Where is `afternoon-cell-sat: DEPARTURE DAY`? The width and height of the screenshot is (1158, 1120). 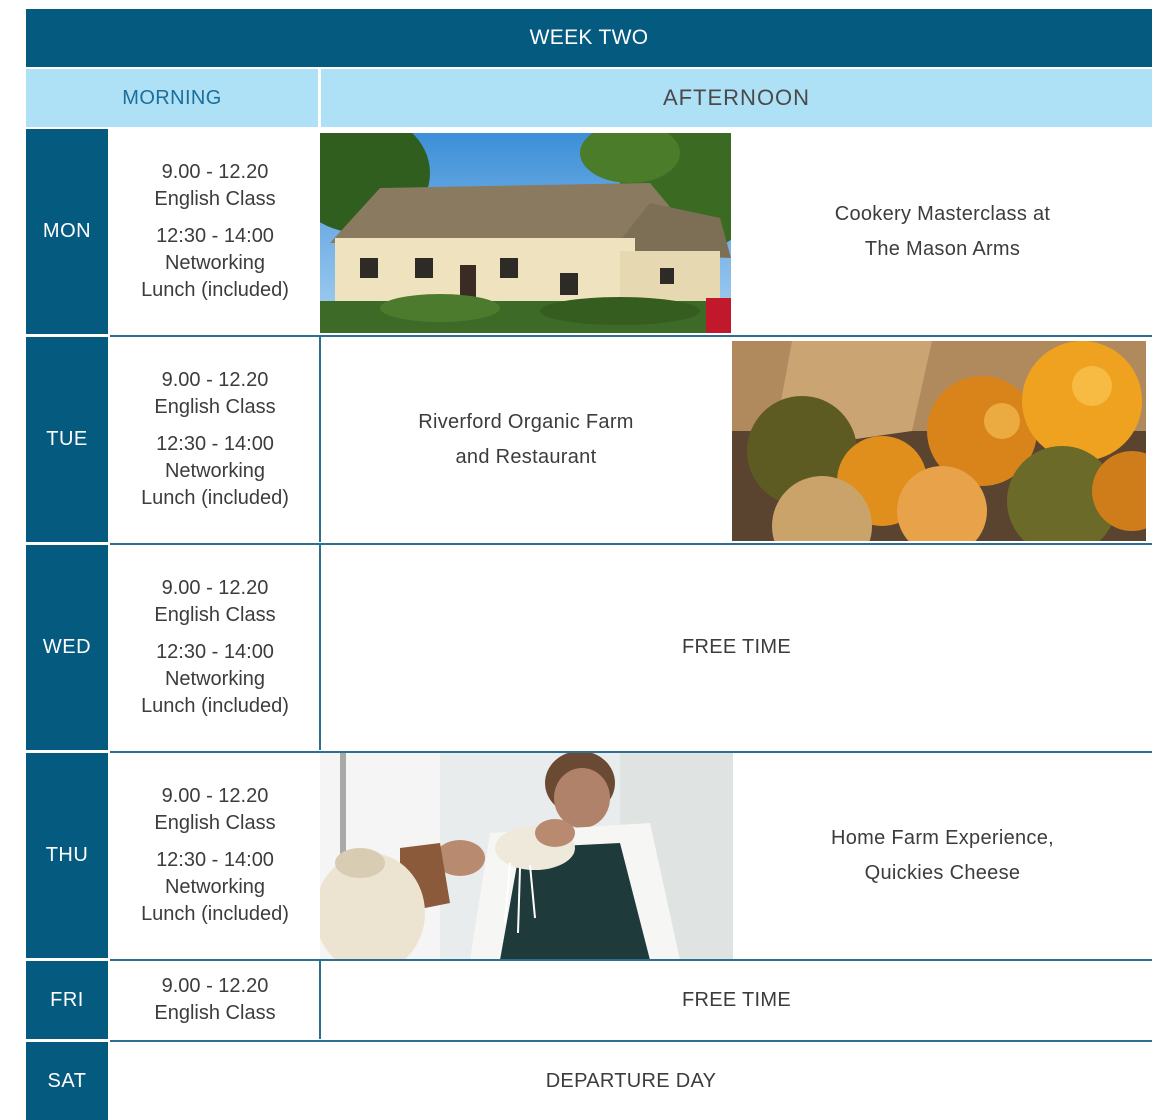 afternoon-cell-sat: DEPARTURE DAY is located at coordinates (631, 1081).